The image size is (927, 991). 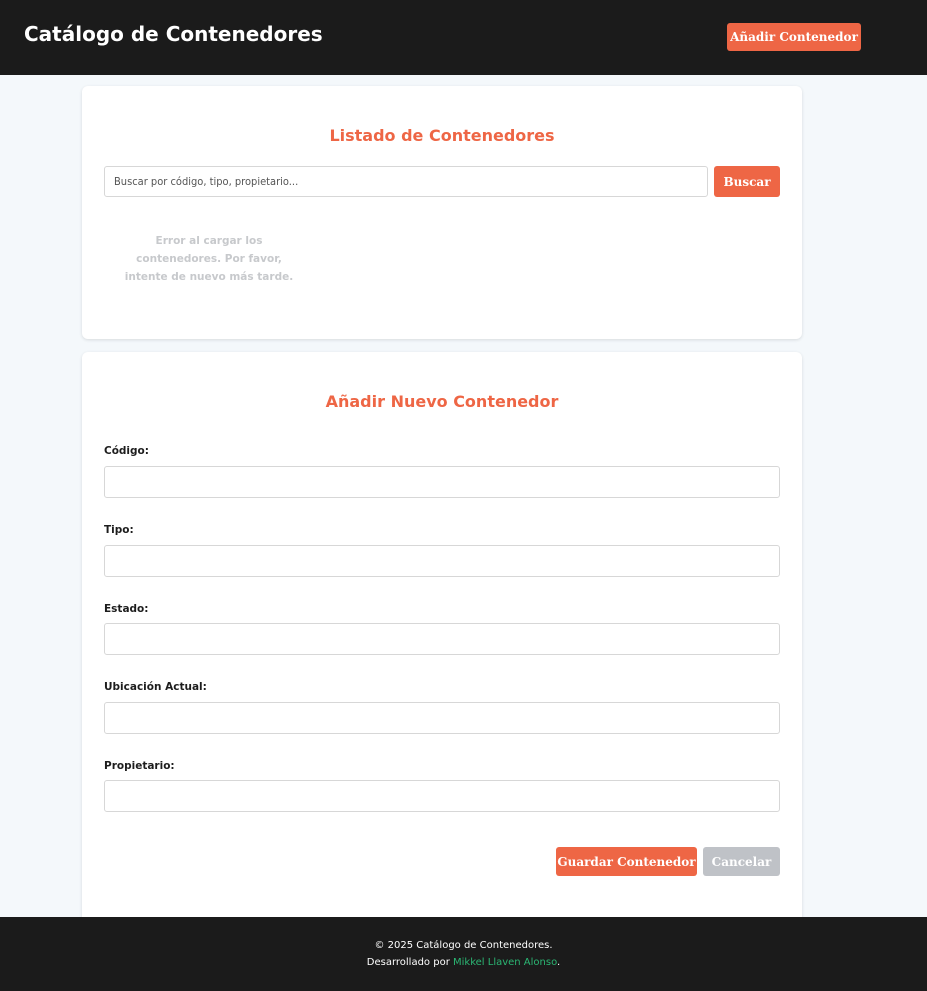 I want to click on propietario-field, so click(x=442, y=796).